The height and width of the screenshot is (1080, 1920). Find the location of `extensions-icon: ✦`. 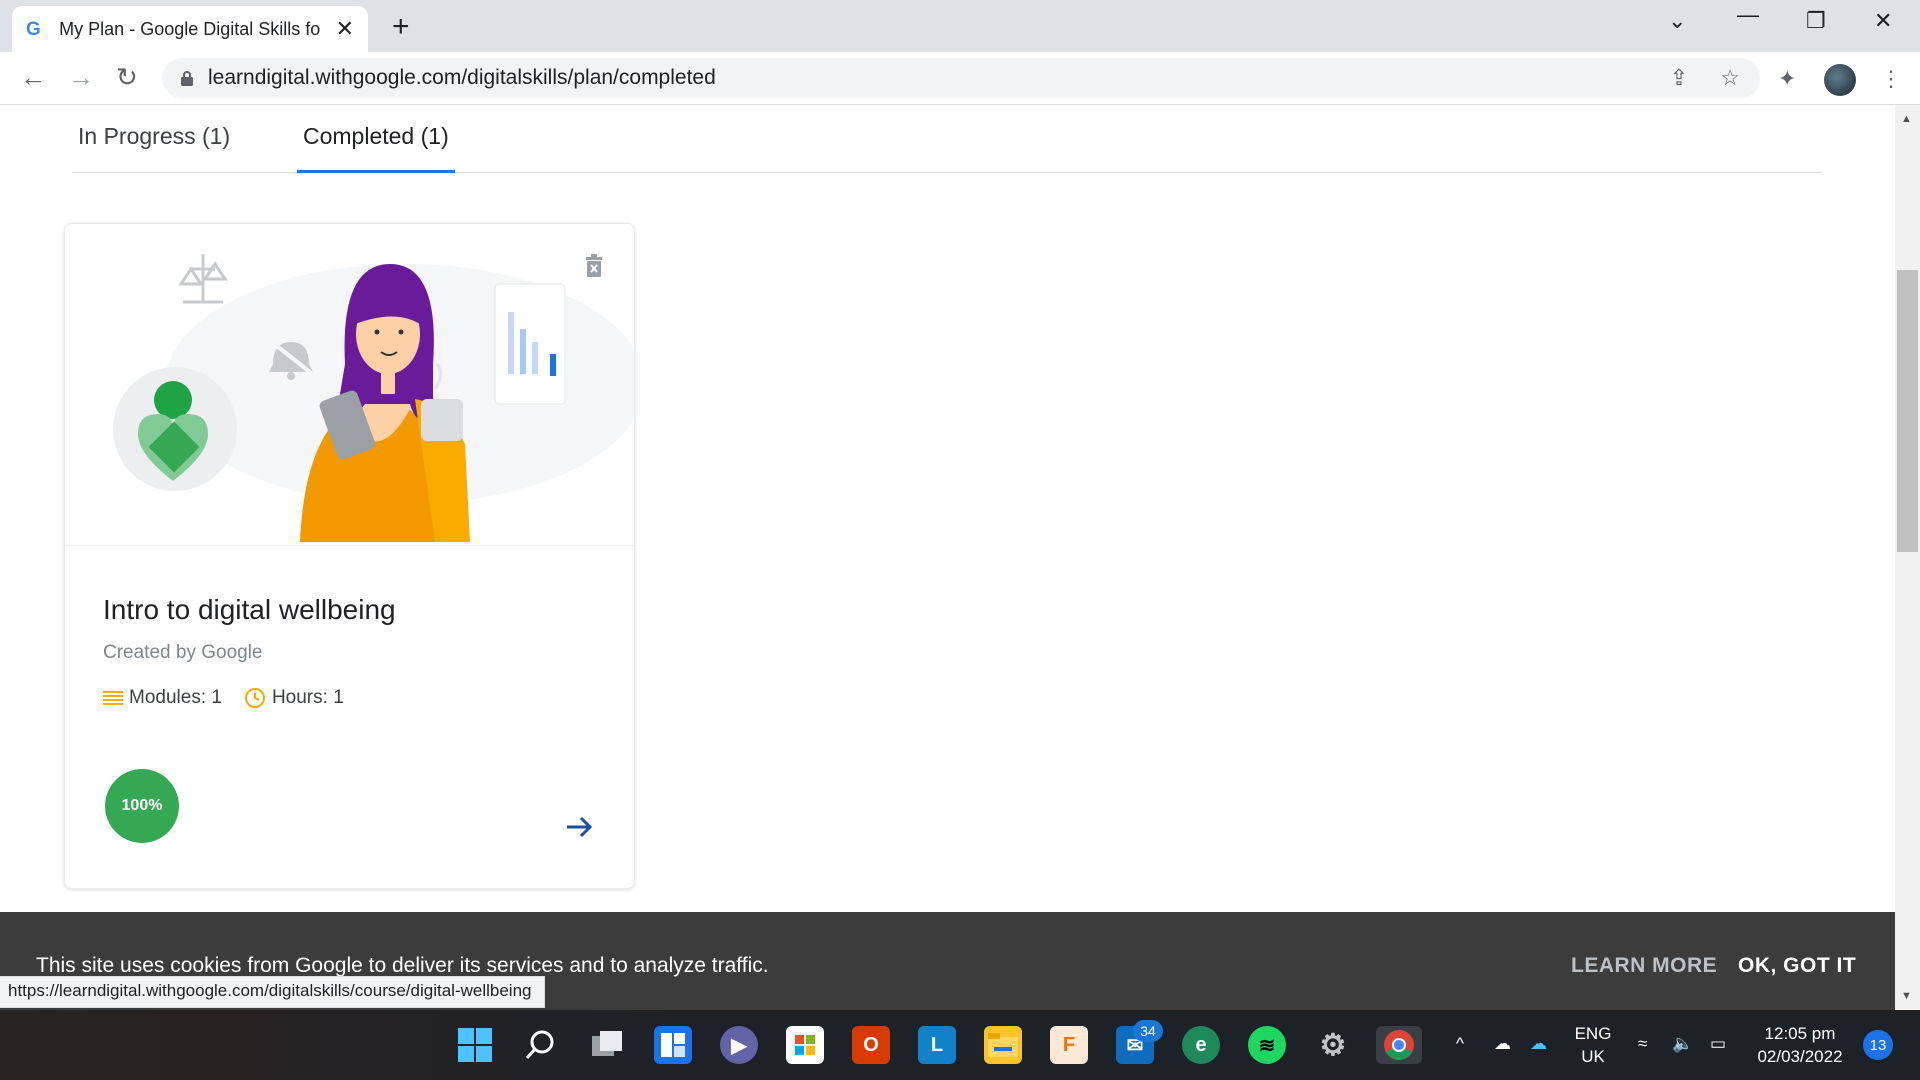

extensions-icon: ✦ is located at coordinates (1787, 79).